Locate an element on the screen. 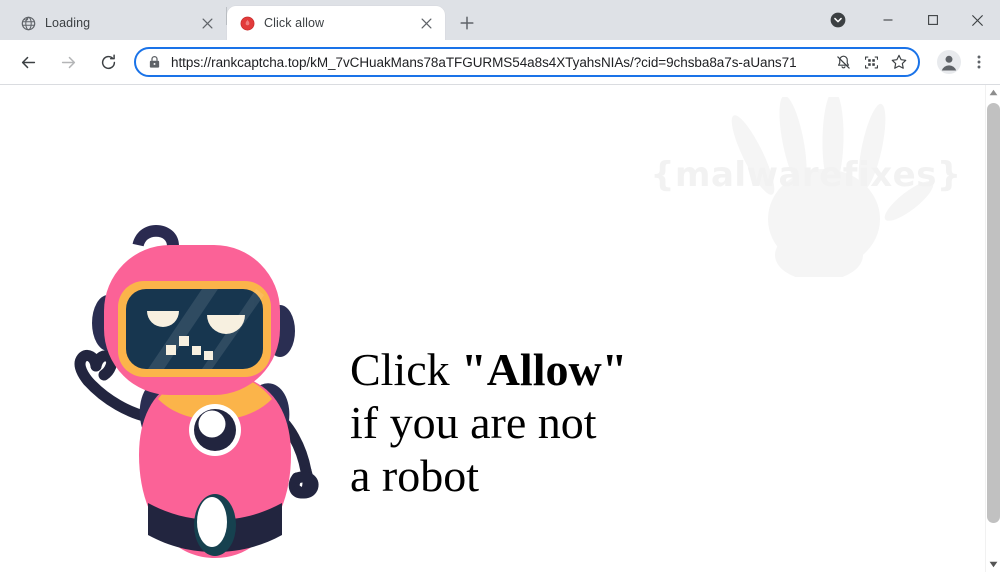 Image resolution: width=1000 pixels, height=572 pixels. plus-icon is located at coordinates (467, 23).